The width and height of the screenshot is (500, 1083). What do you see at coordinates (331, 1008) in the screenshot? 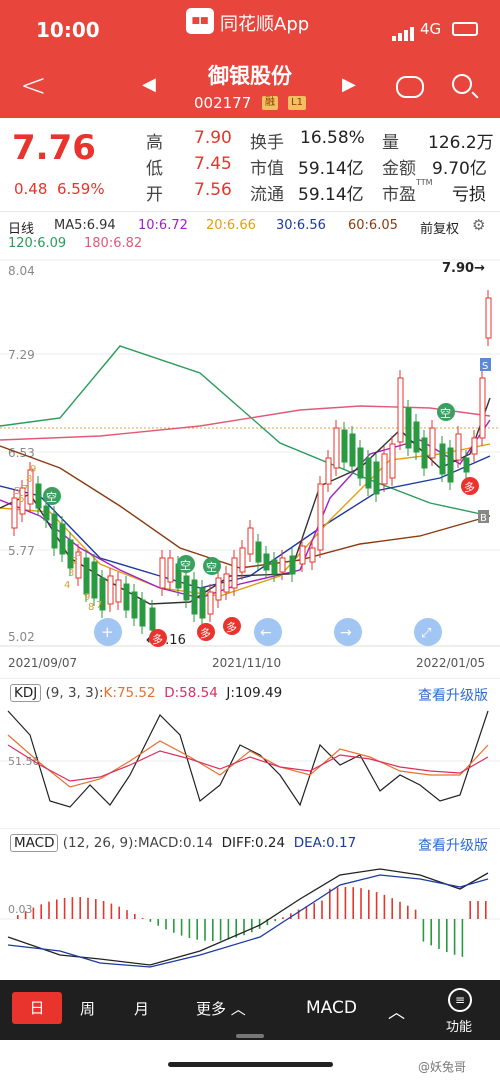
I see `indicator-selector: MACD` at bounding box center [331, 1008].